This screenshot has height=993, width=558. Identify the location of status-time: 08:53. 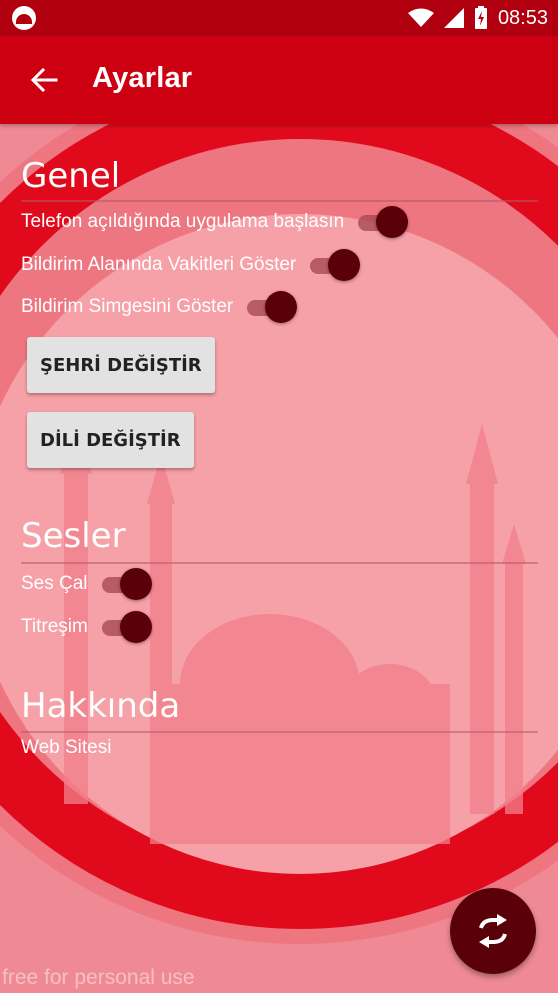
(522, 17).